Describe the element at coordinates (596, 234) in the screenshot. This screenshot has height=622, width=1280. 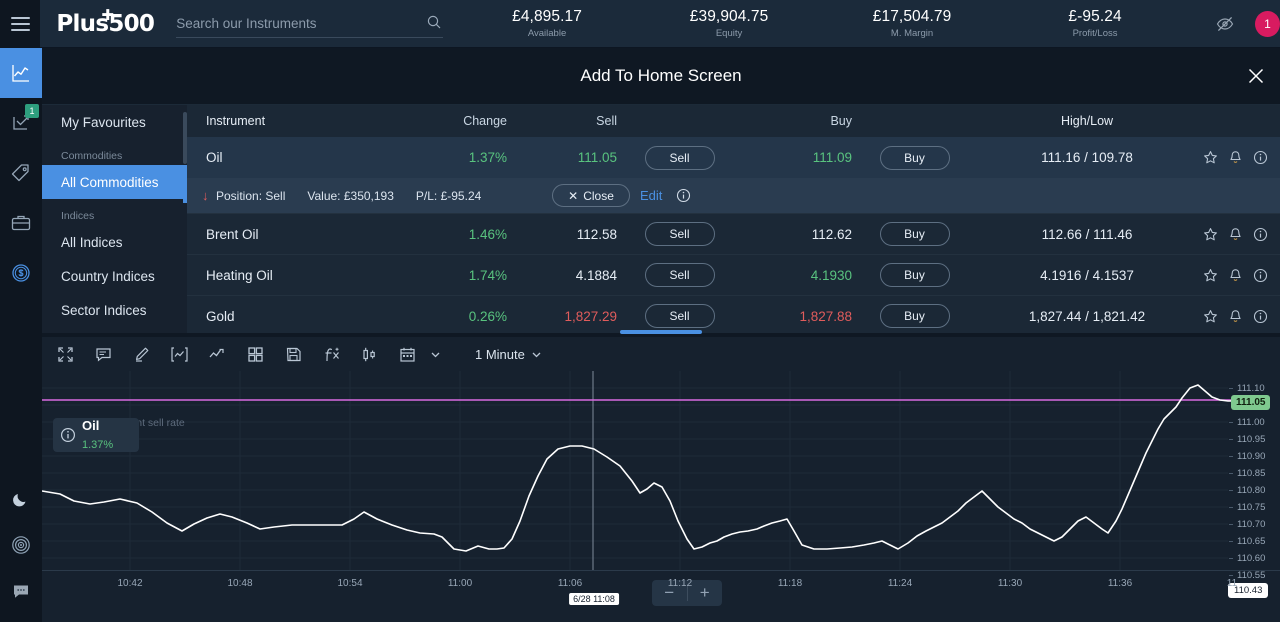
I see `cell-sell-price: 112.58` at that location.